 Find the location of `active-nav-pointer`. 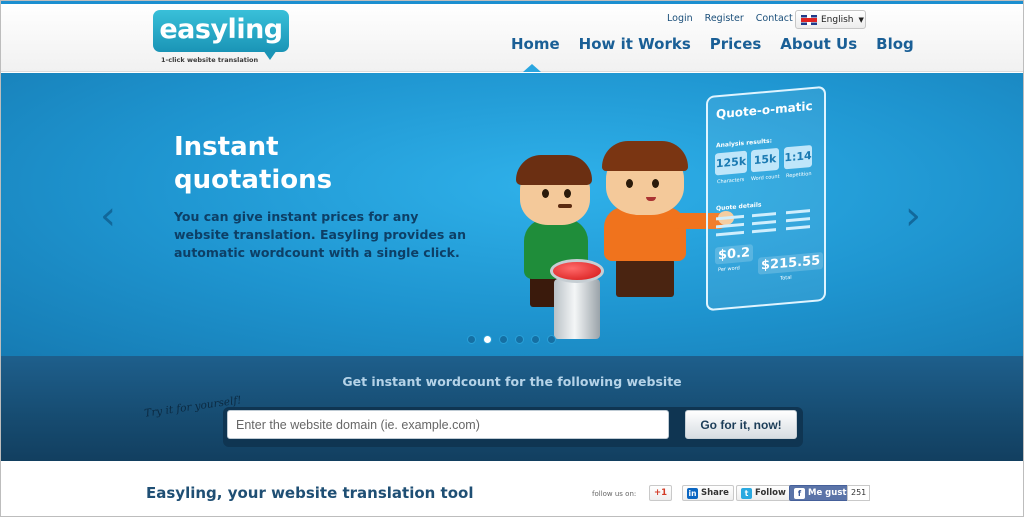

active-nav-pointer is located at coordinates (532, 68).